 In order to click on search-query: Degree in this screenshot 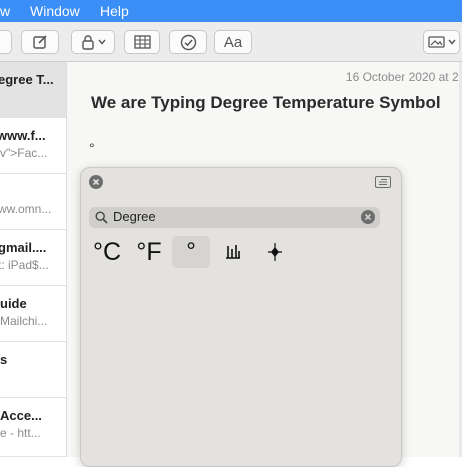, I will do `click(134, 216)`.